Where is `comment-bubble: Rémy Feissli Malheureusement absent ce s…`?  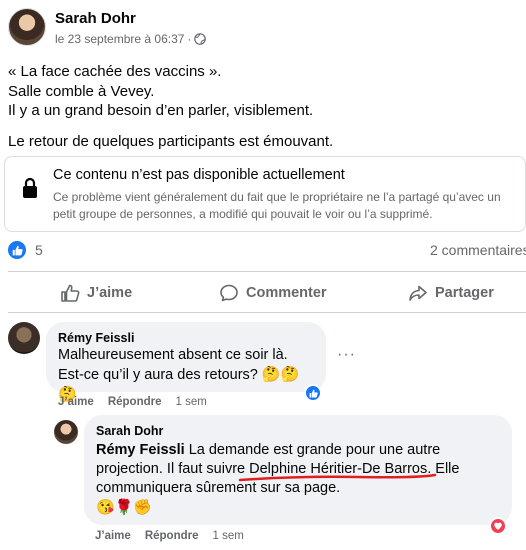
comment-bubble: Rémy Feissli Malheureusement absent ce s… is located at coordinates (186, 362).